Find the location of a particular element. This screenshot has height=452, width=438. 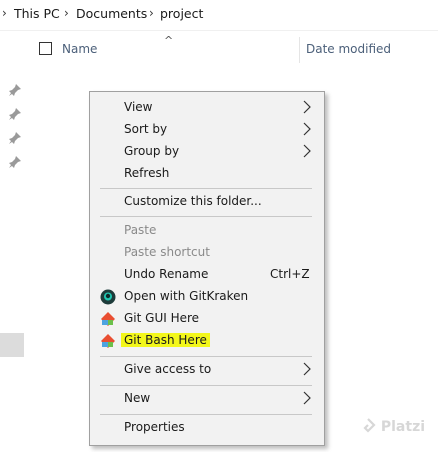

menu-item-group-by: Group by is located at coordinates (207, 152).